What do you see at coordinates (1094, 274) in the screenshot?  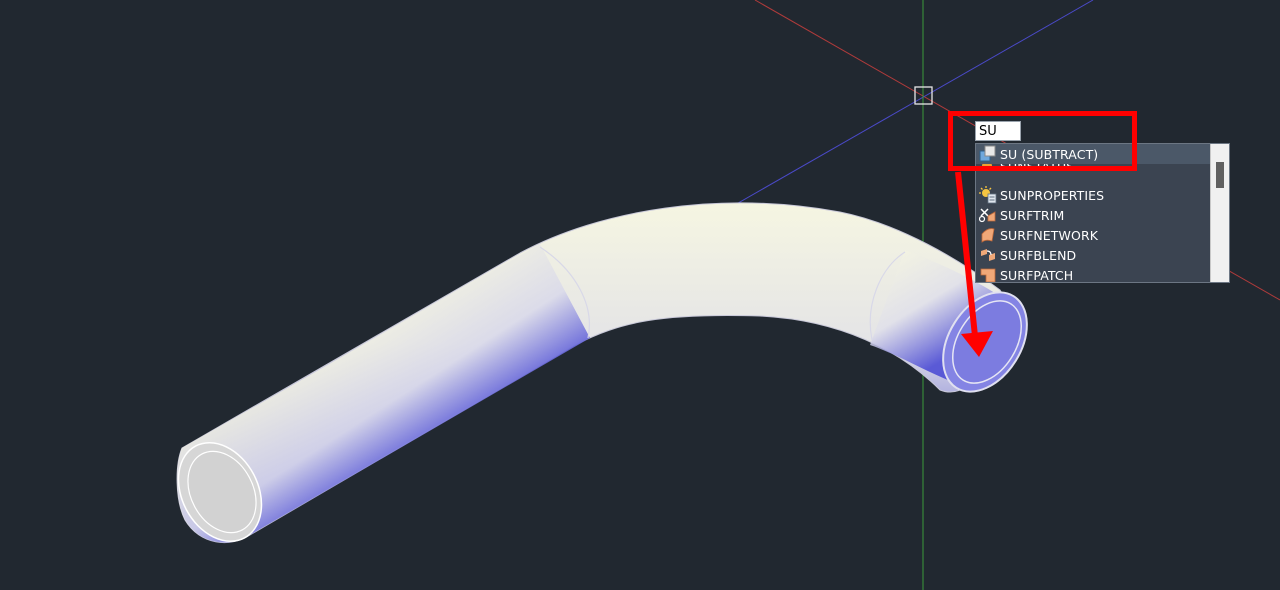 I see `autocomplete-item-surfpatch: SURFPATCH` at bounding box center [1094, 274].